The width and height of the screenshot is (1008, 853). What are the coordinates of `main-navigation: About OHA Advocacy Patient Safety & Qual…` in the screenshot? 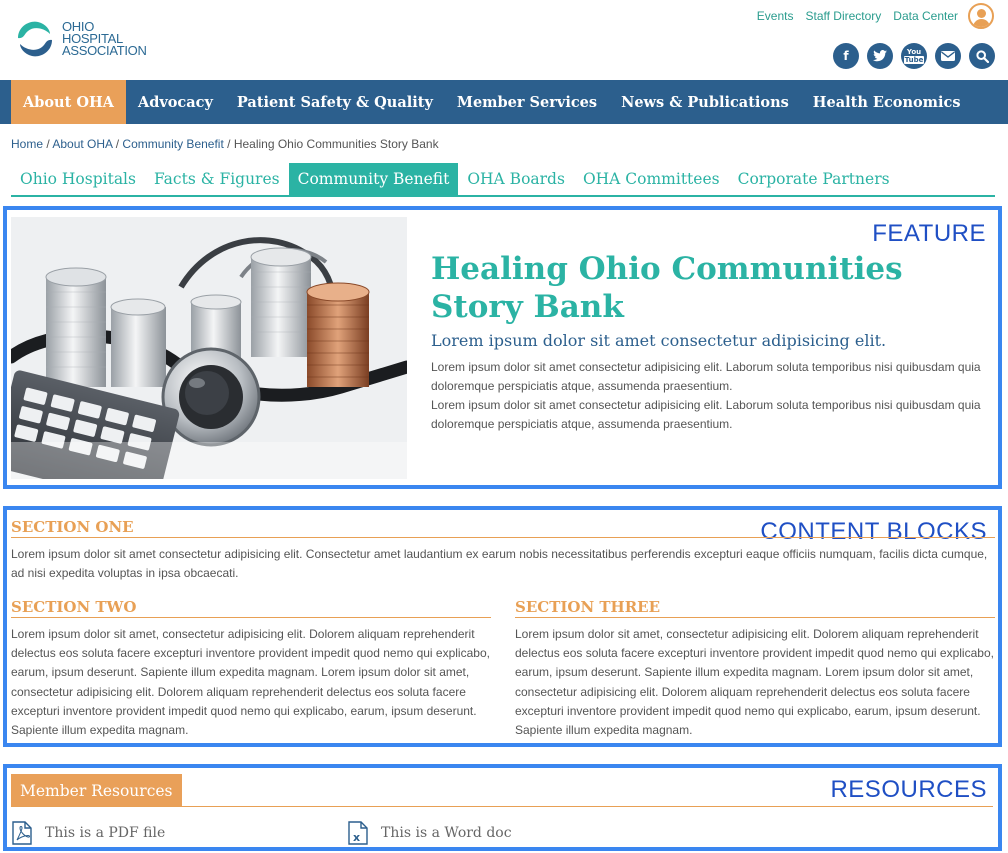 It's located at (504, 102).